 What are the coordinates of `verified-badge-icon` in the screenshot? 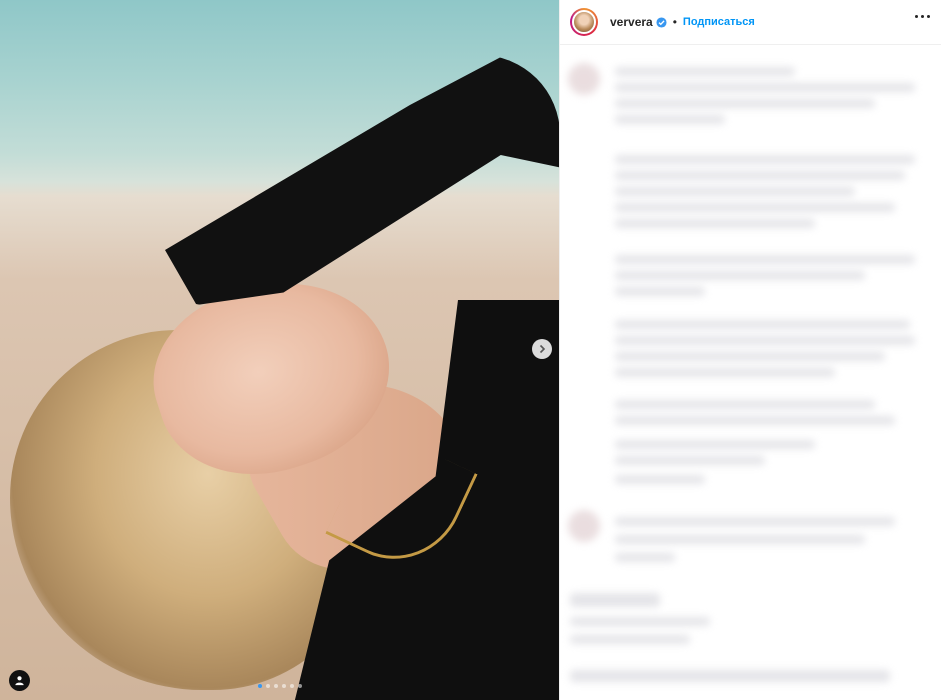 It's located at (661, 22).